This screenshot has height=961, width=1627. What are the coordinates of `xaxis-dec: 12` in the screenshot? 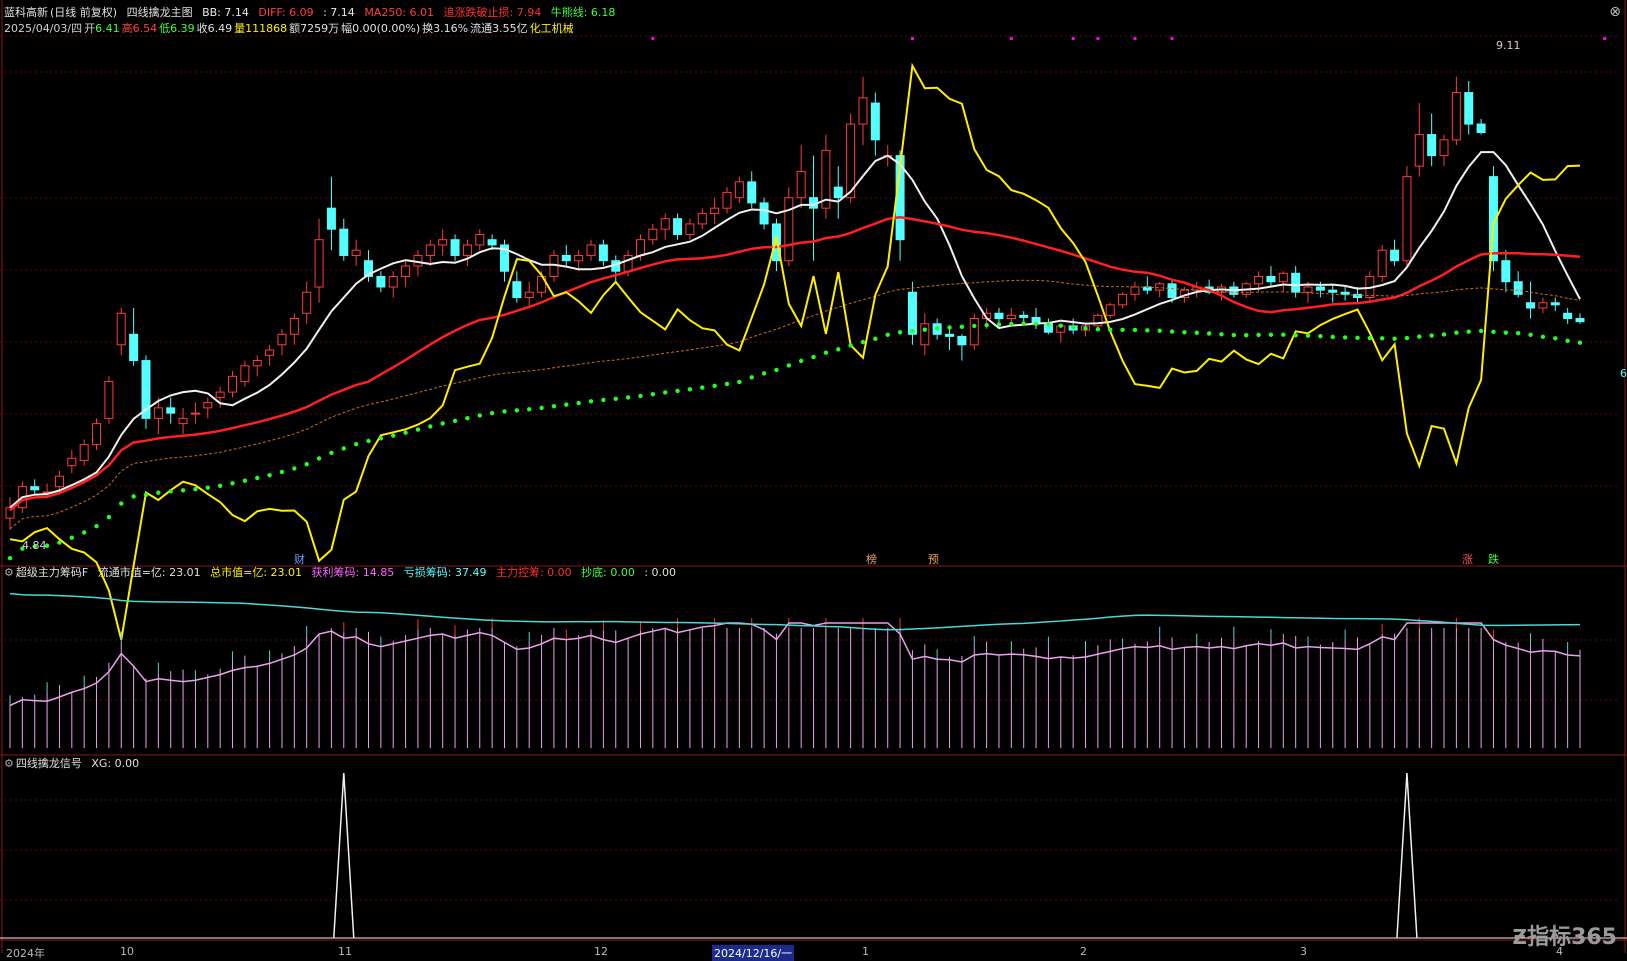 It's located at (601, 951).